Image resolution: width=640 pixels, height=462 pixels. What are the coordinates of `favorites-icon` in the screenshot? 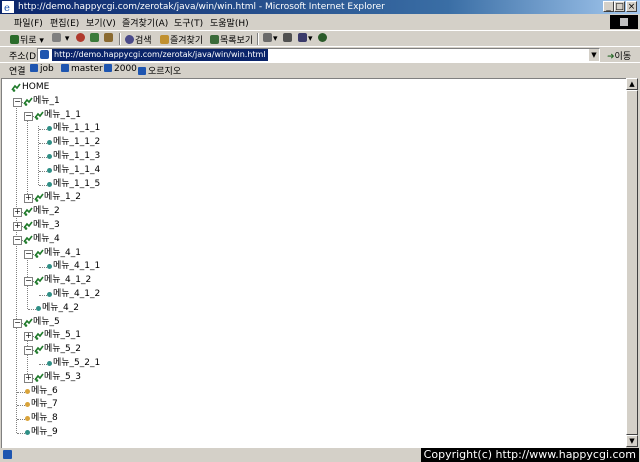 It's located at (164, 39).